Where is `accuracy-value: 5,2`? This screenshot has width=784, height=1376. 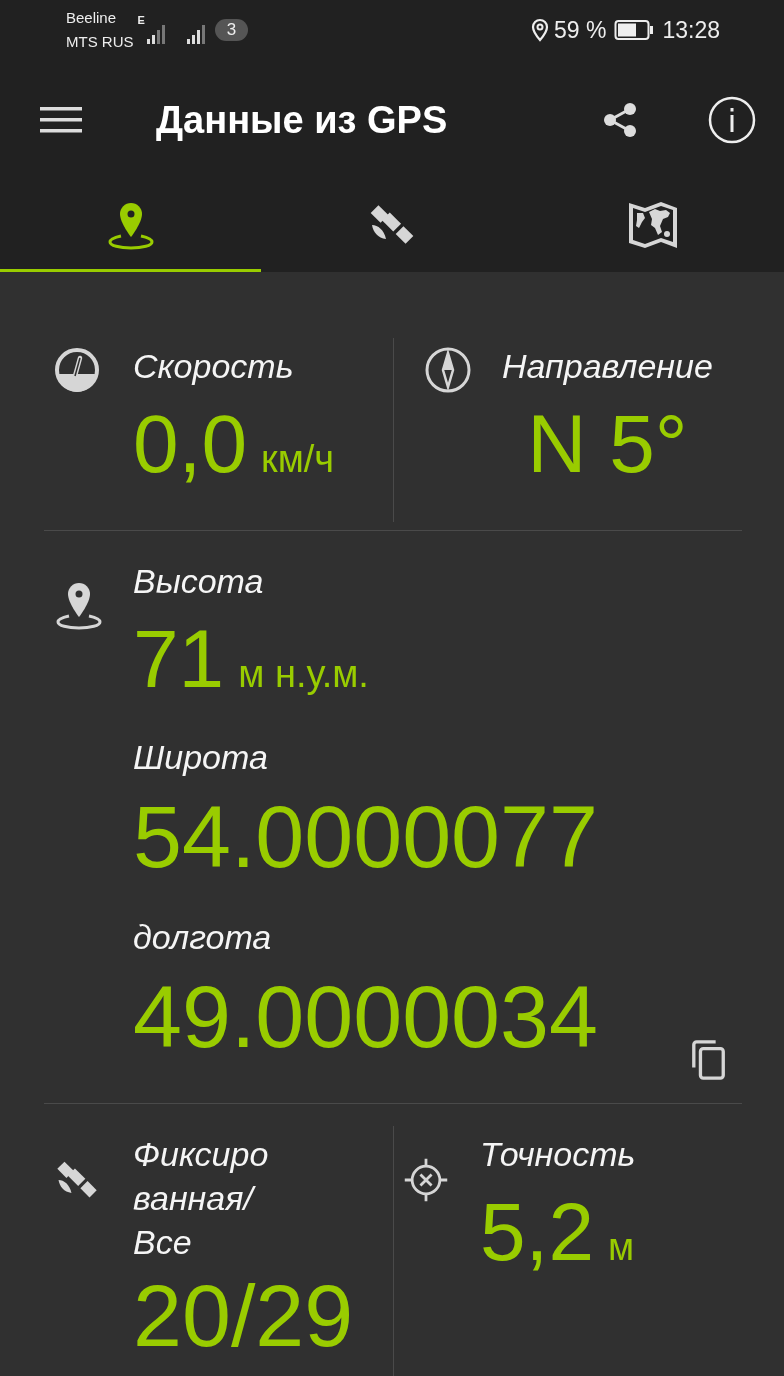
accuracy-value: 5,2 is located at coordinates (537, 1232).